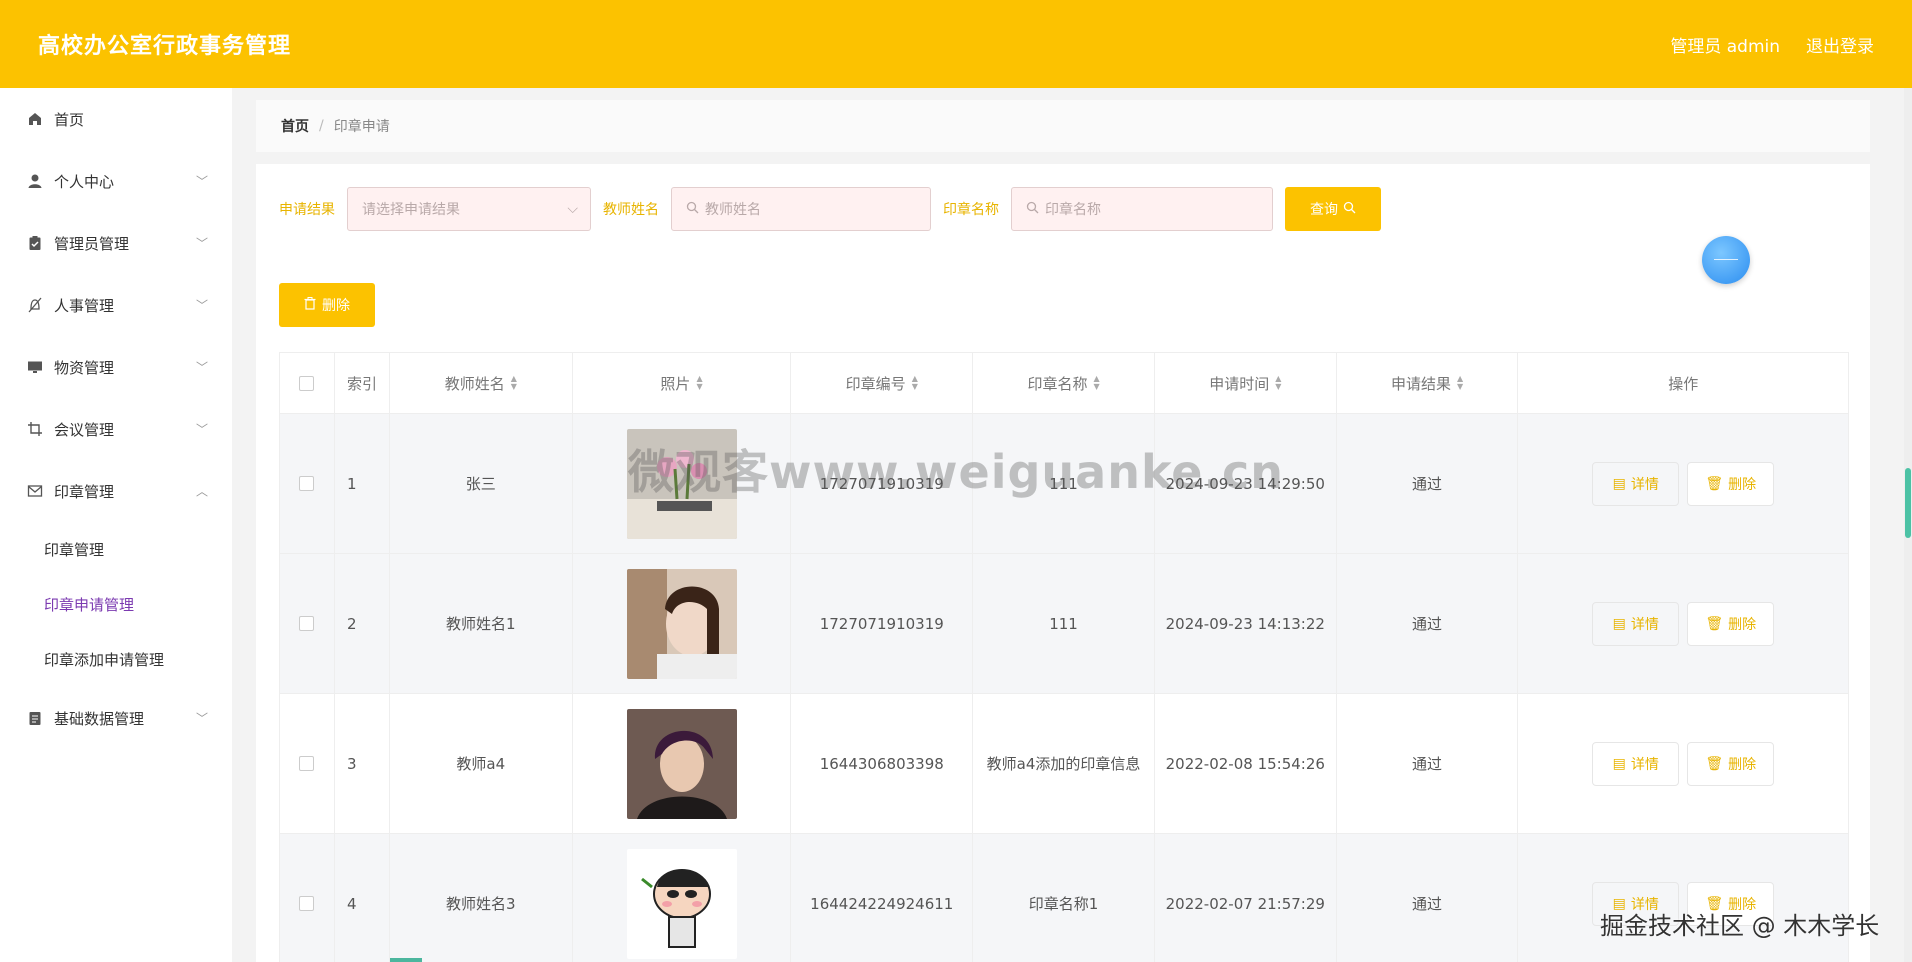 This screenshot has height=962, width=1912. I want to click on row-teacher: 教师姓名3, so click(481, 898).